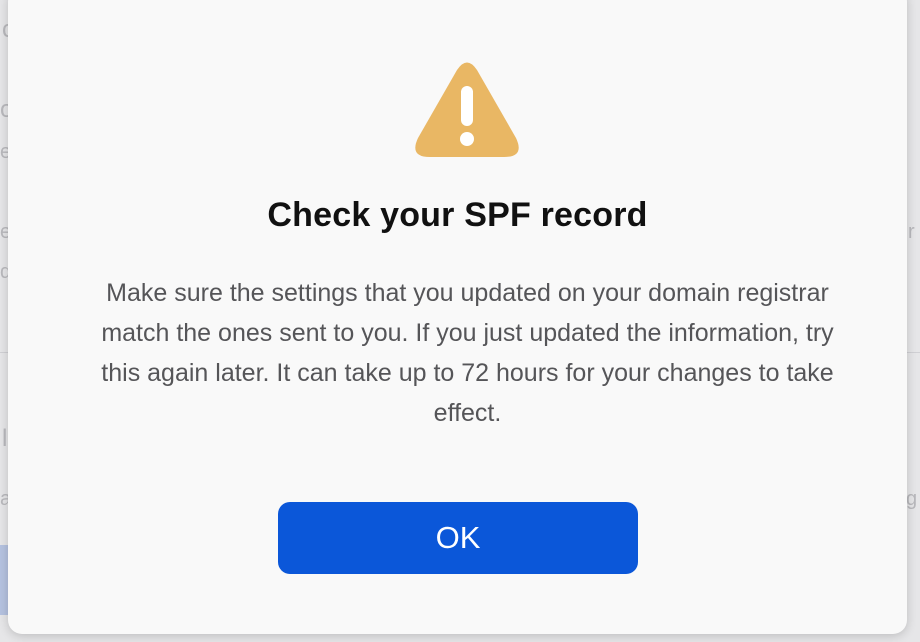 This screenshot has height=642, width=920. What do you see at coordinates (911, 232) in the screenshot?
I see `background-text: r` at bounding box center [911, 232].